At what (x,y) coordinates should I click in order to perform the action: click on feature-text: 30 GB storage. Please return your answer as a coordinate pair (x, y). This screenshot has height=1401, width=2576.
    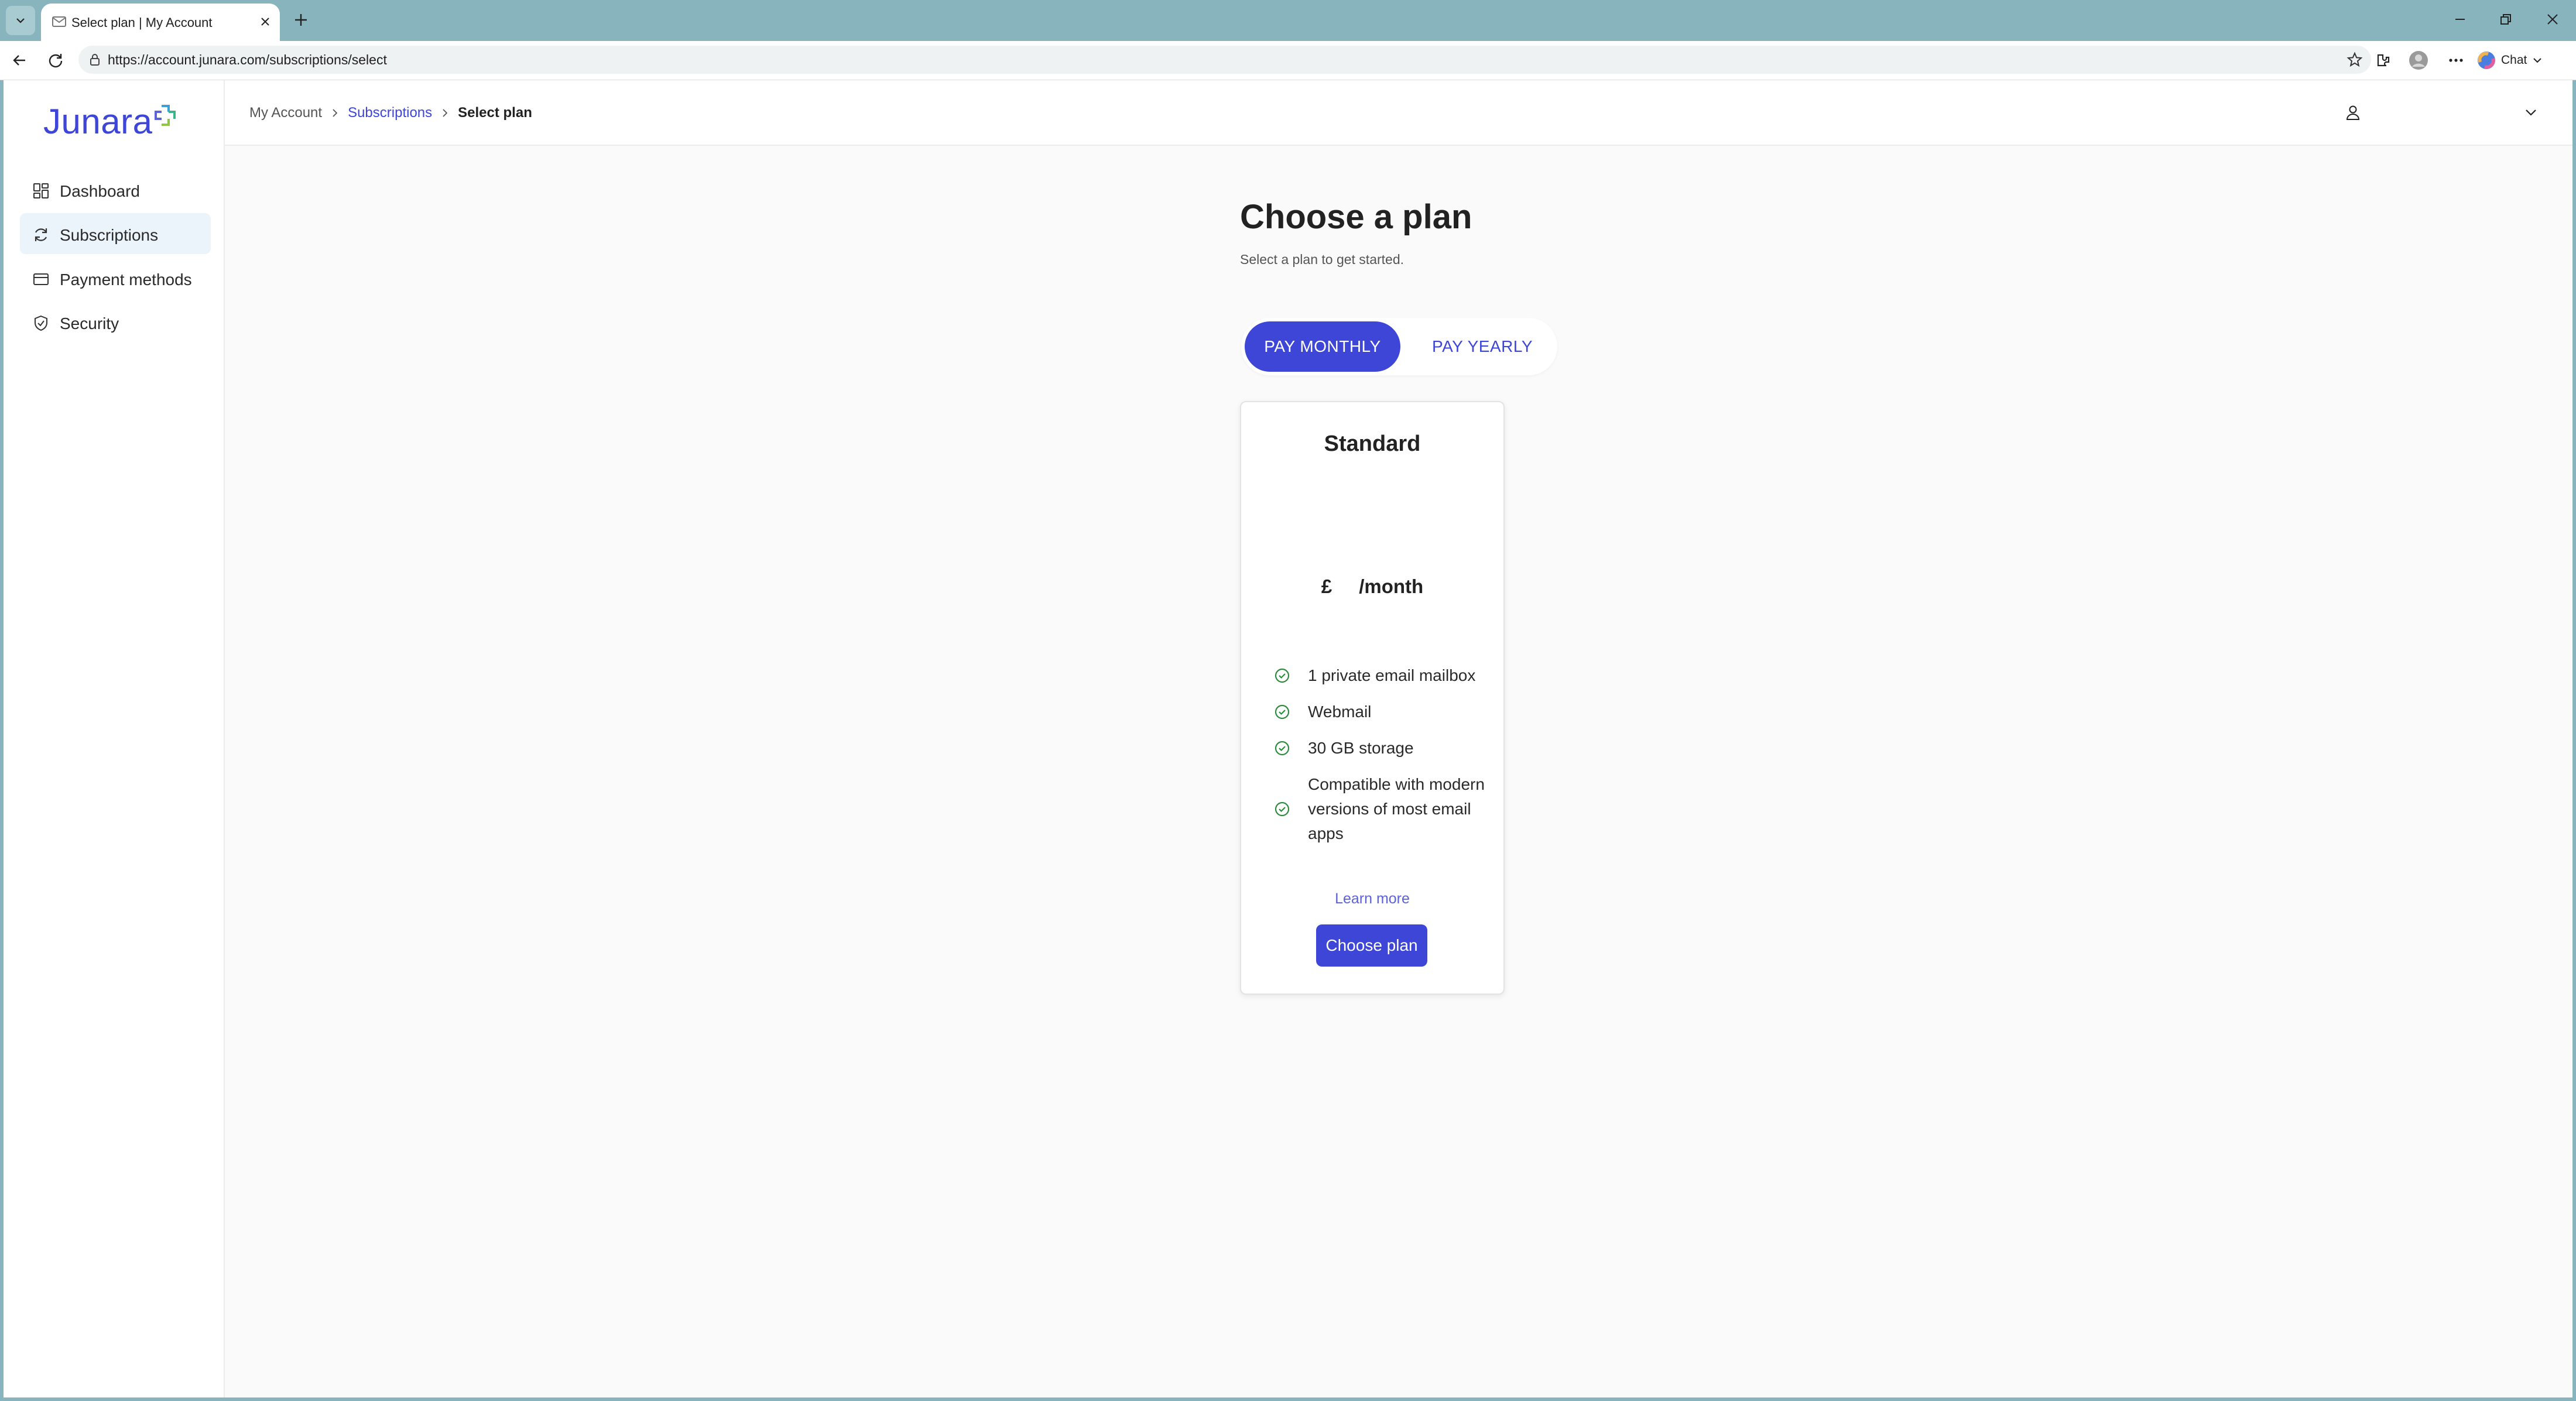
    Looking at the image, I should click on (1361, 748).